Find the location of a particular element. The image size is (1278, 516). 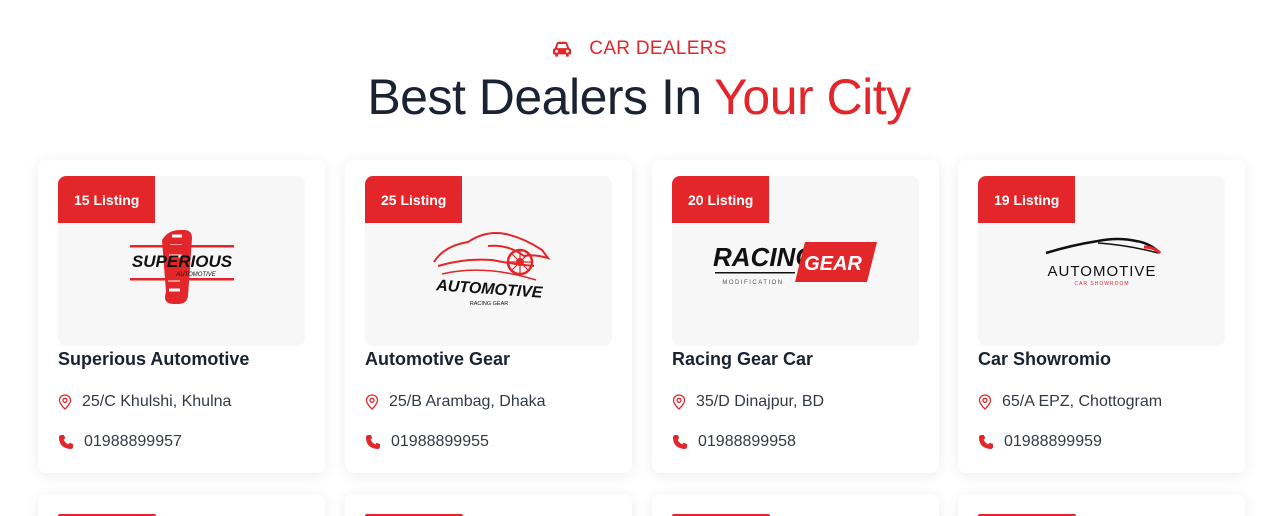

dealer-logo: AUTOMOTIVE RACING GEAR is located at coordinates (488, 266).